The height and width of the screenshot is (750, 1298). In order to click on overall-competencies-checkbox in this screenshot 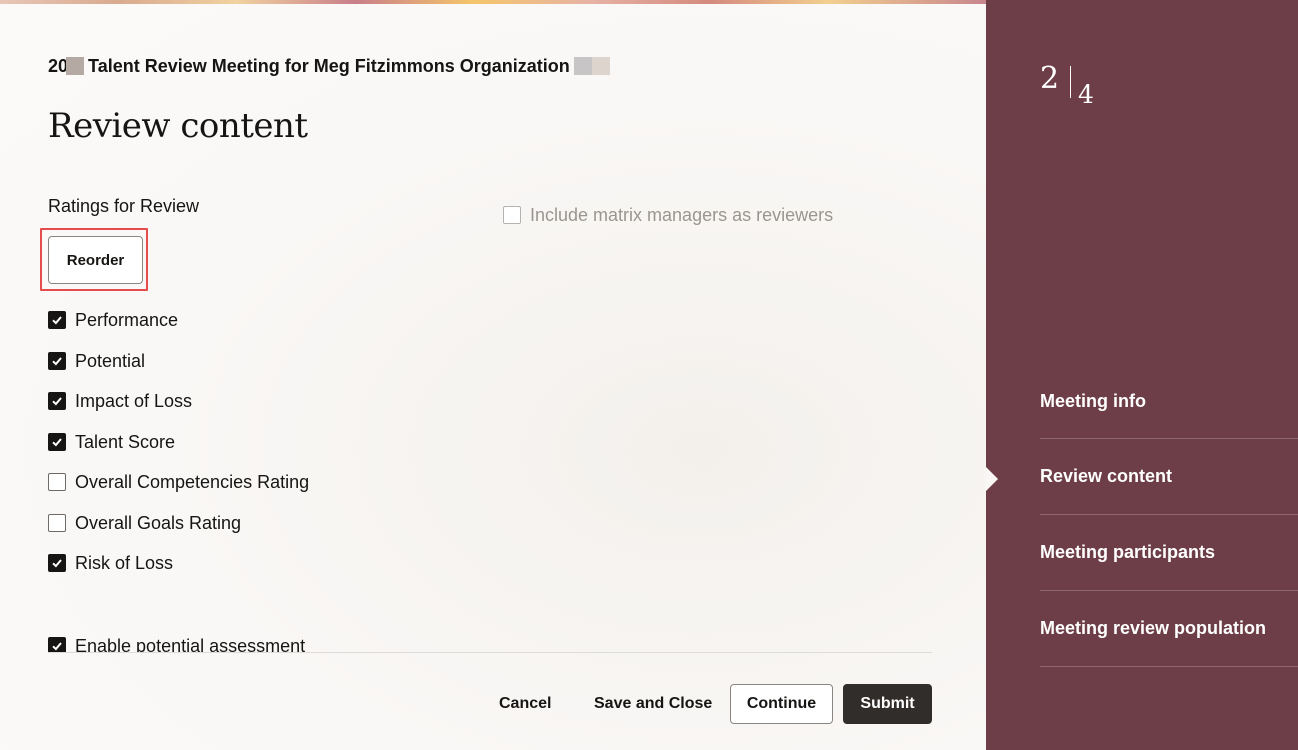, I will do `click(57, 482)`.